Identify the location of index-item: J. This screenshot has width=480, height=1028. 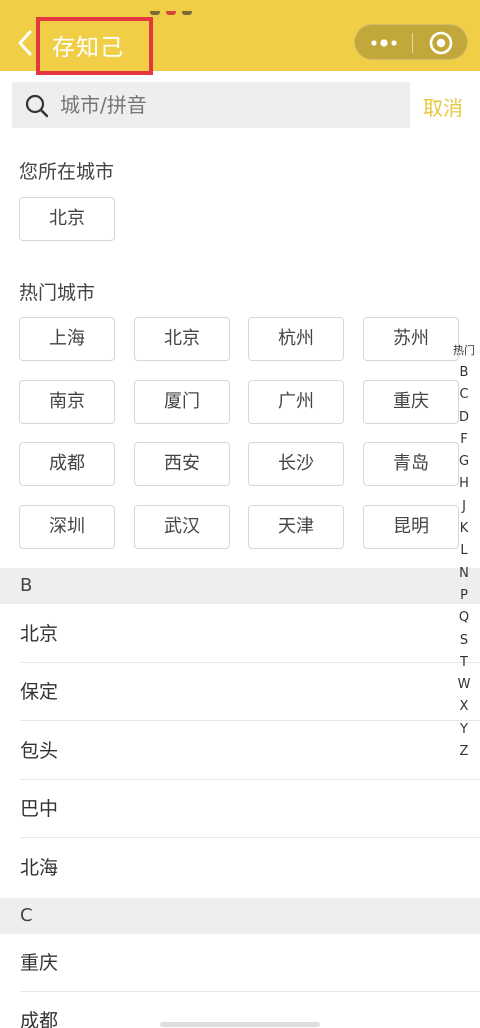
(464, 507).